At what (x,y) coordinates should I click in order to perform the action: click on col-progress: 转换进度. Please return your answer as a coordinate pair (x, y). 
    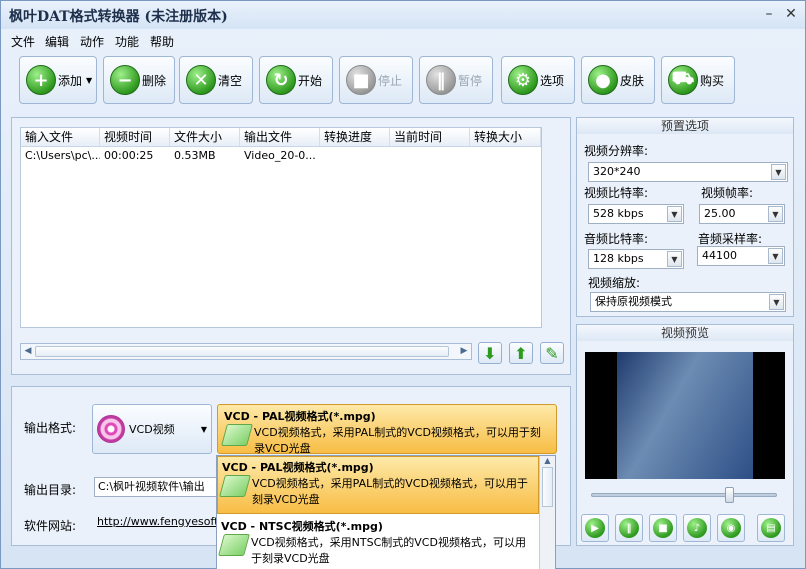
    Looking at the image, I should click on (355, 137).